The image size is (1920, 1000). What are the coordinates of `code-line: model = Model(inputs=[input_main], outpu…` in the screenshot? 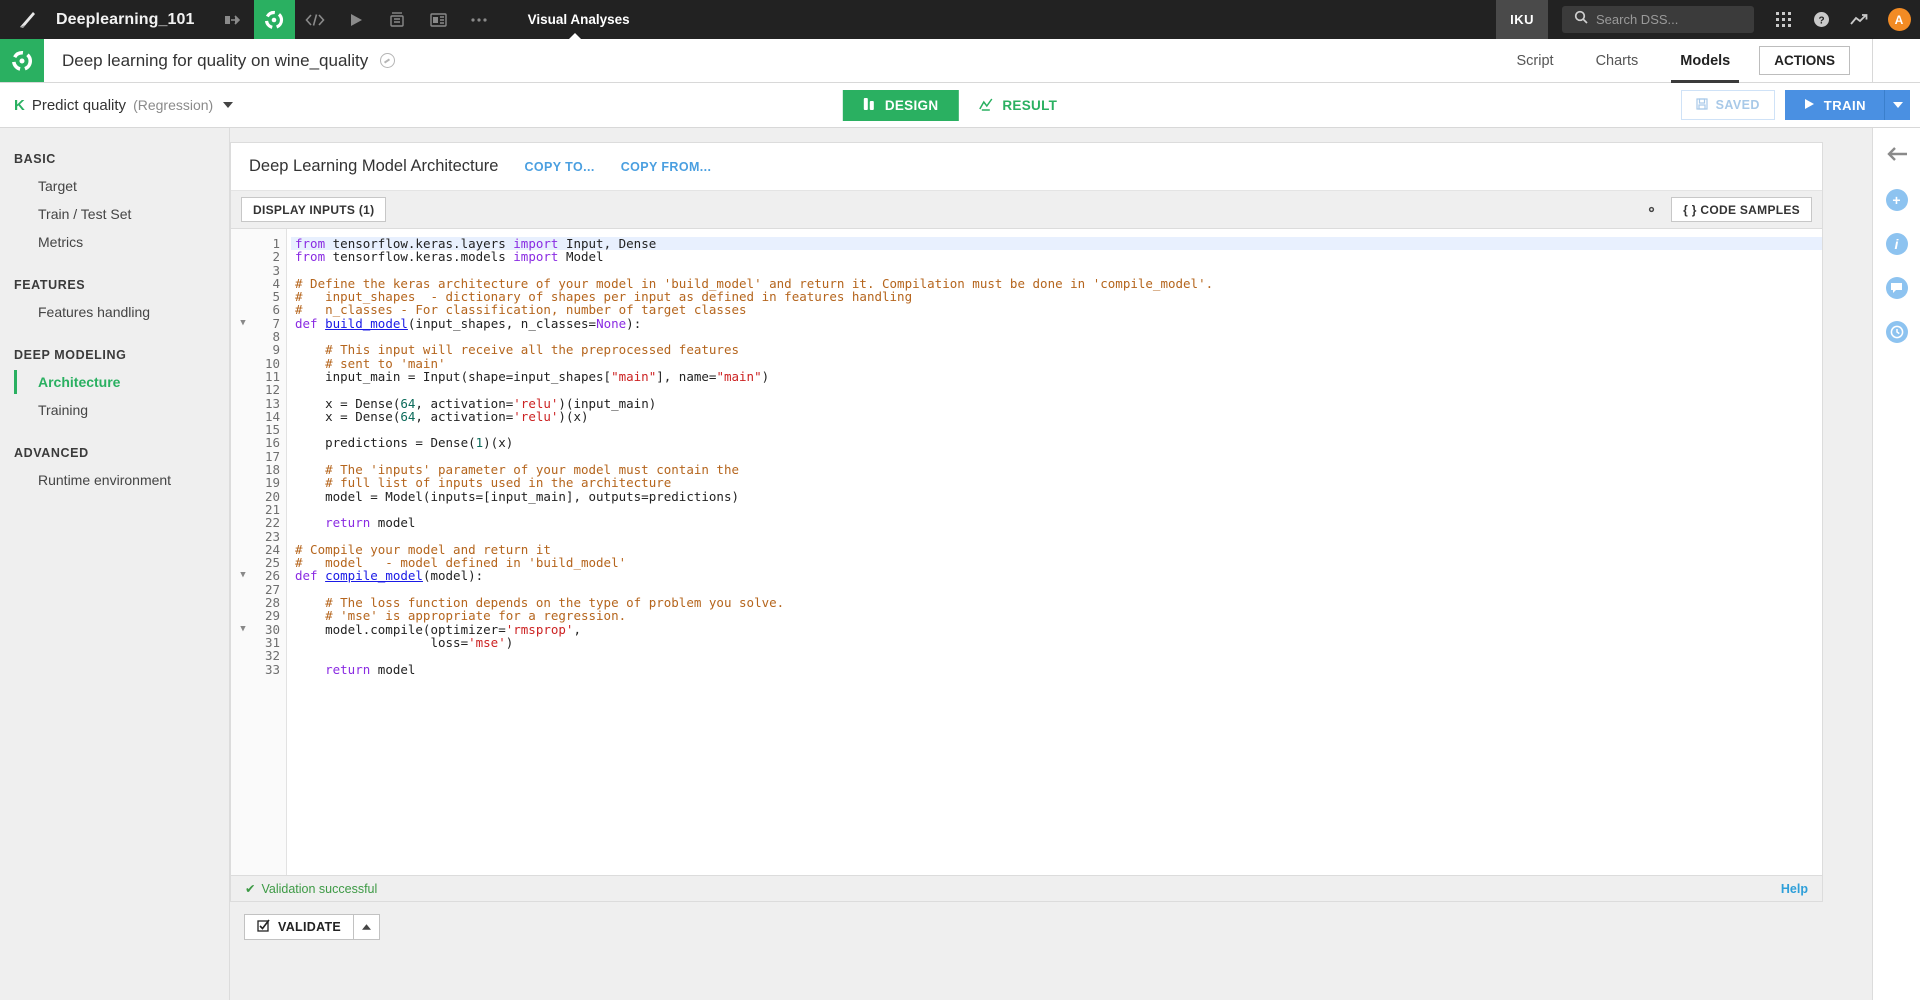 It's located at (1056, 496).